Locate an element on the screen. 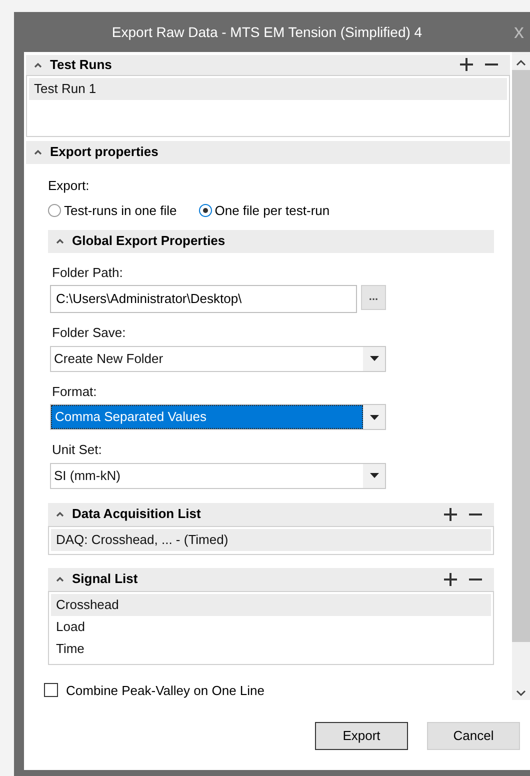 The image size is (530, 776). dialog-button: Export is located at coordinates (361, 736).